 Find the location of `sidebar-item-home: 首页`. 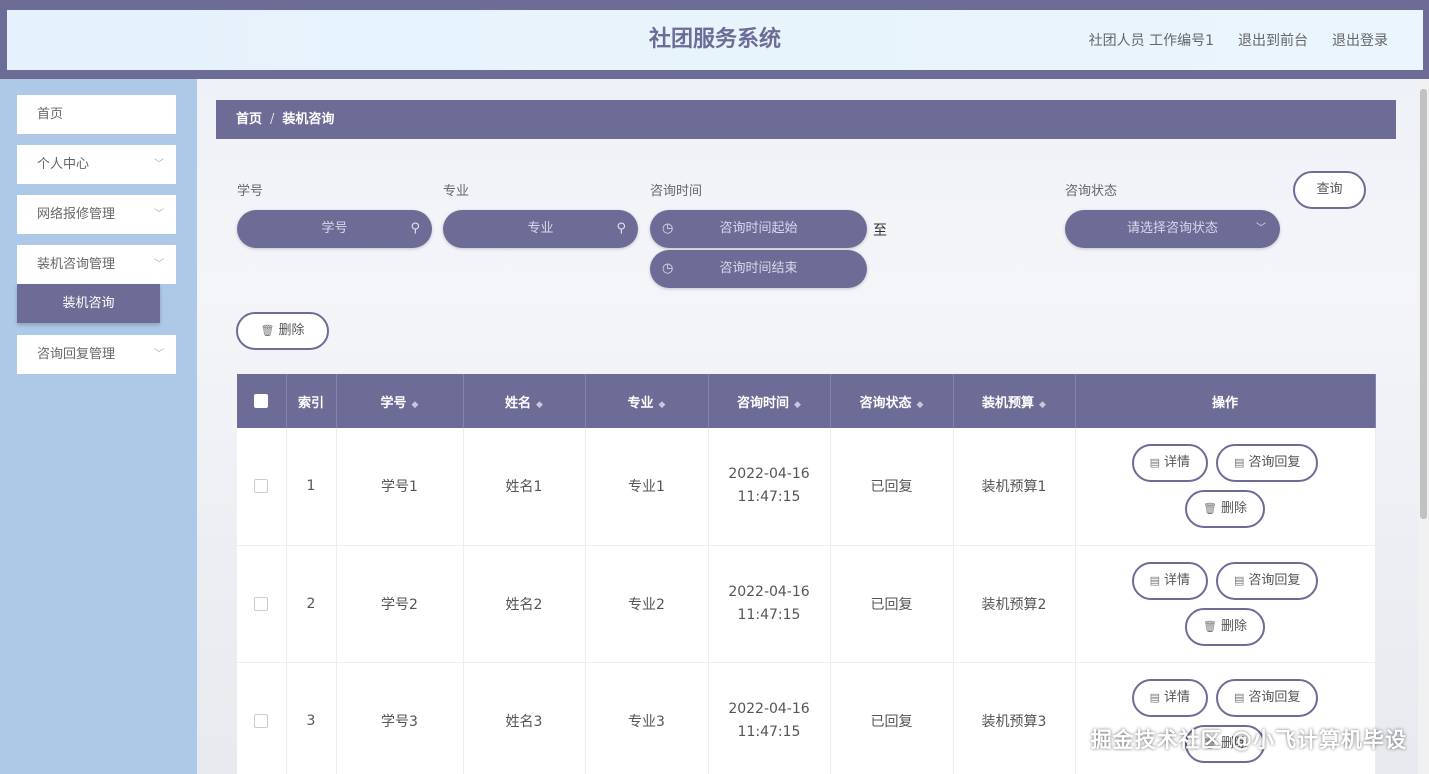

sidebar-item-home: 首页 is located at coordinates (96, 114).